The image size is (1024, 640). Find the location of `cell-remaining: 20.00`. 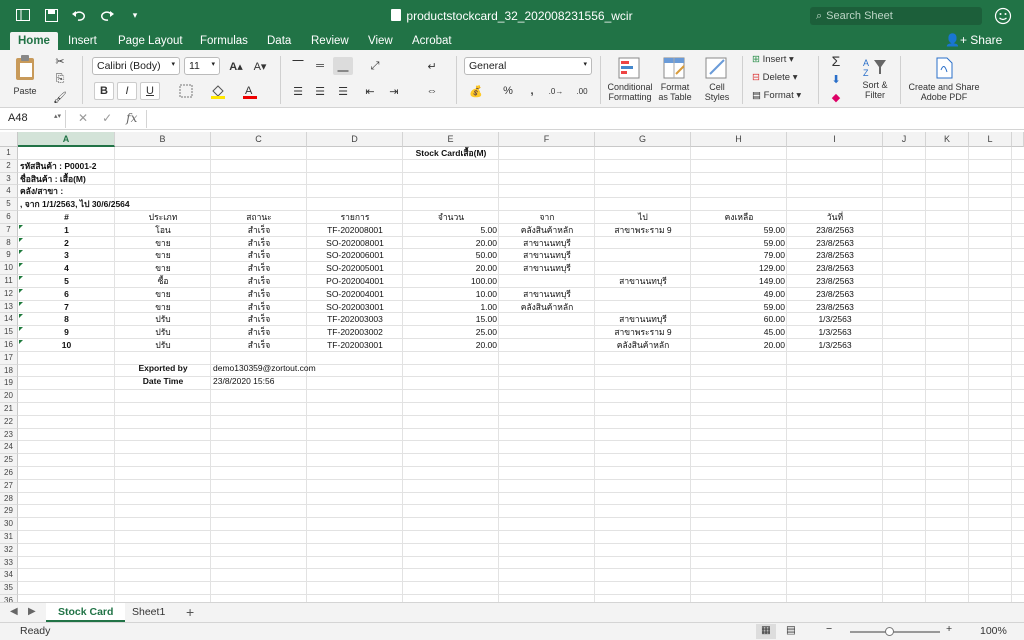

cell-remaining: 20.00 is located at coordinates (739, 345).